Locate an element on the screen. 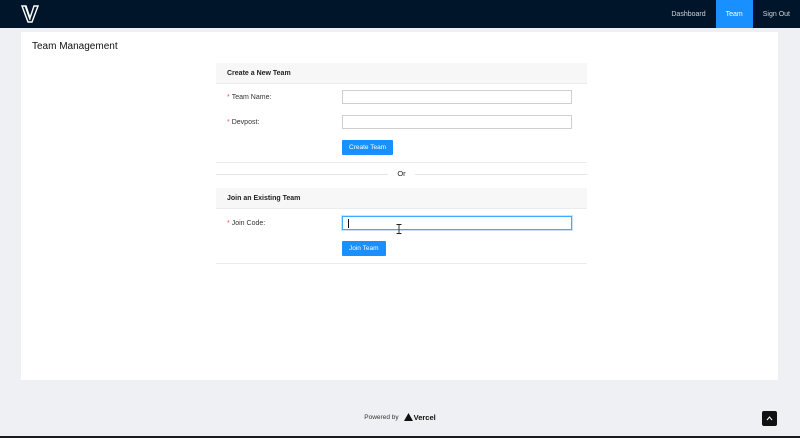 Image resolution: width=800 pixels, height=438 pixels. i-beam-cursor-icon is located at coordinates (399, 227).